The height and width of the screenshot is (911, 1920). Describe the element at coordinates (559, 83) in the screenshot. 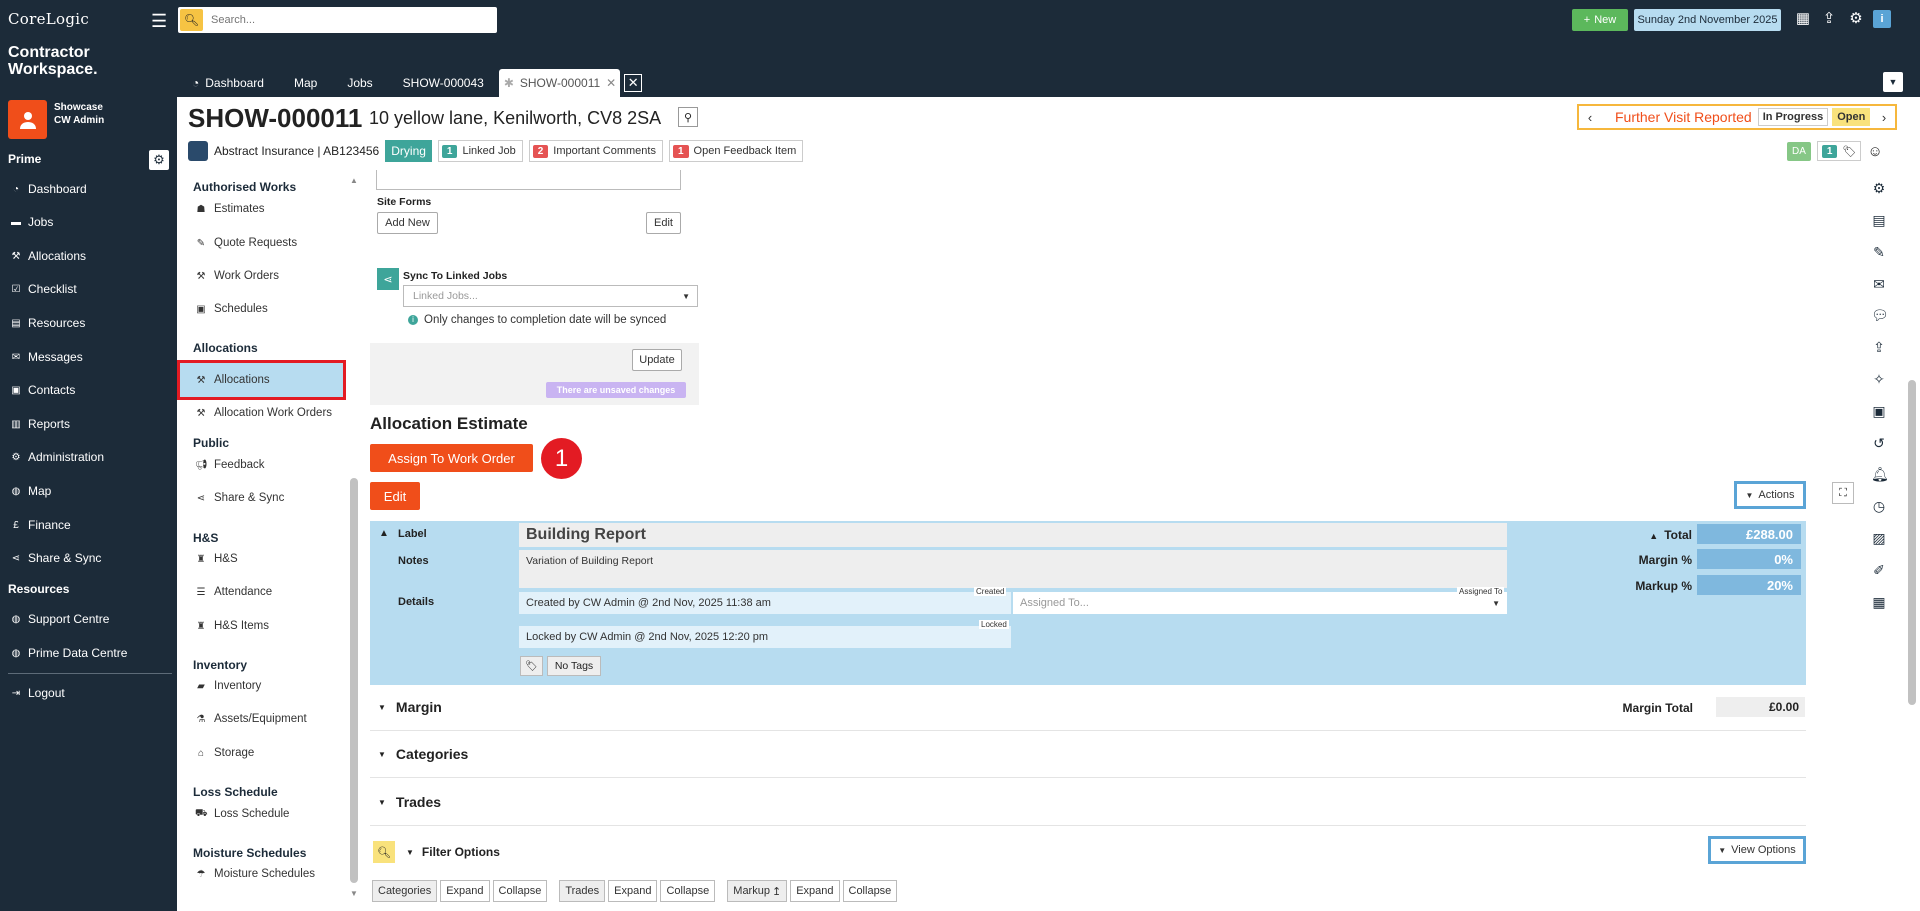

I see `tab-show-000011: ✱ SHOW-000011 ✕` at that location.